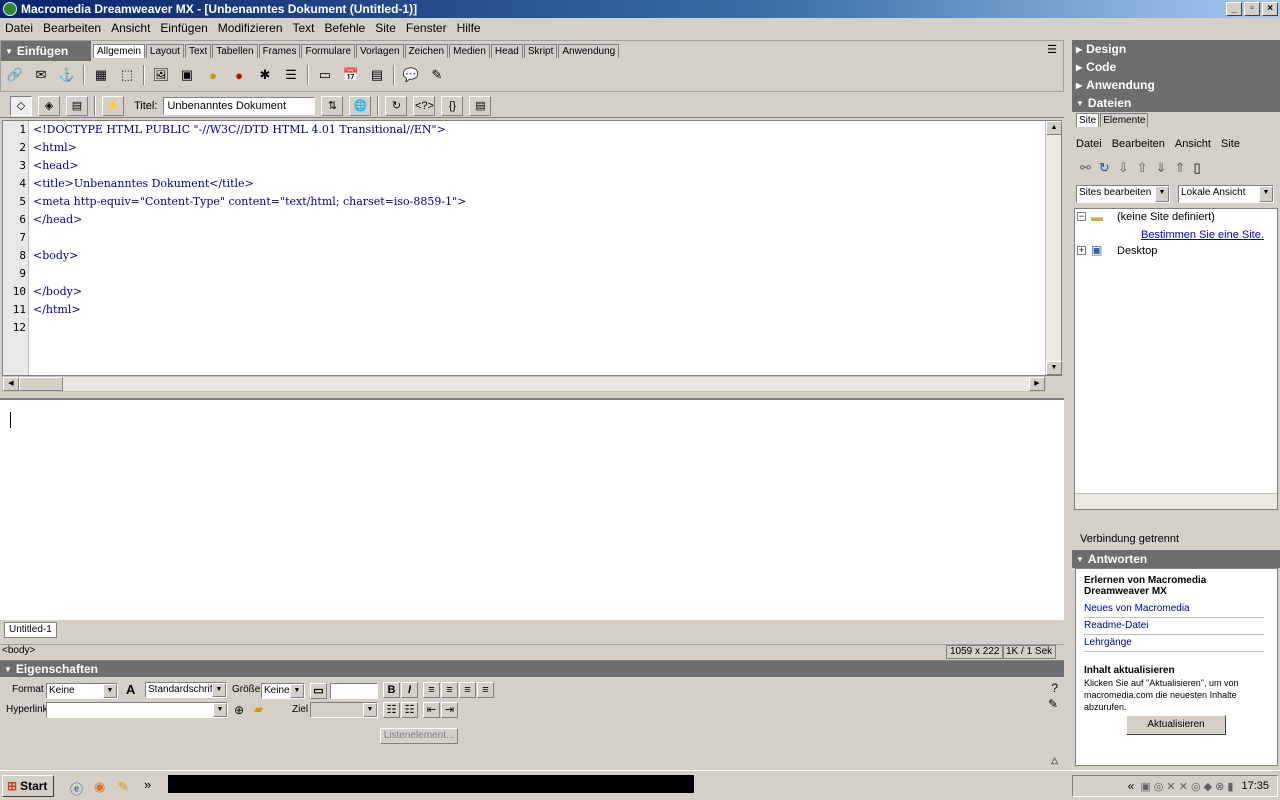 The image size is (1280, 800). Describe the element at coordinates (431, 690) in the screenshot. I see `align-left-icon: ≡` at that location.